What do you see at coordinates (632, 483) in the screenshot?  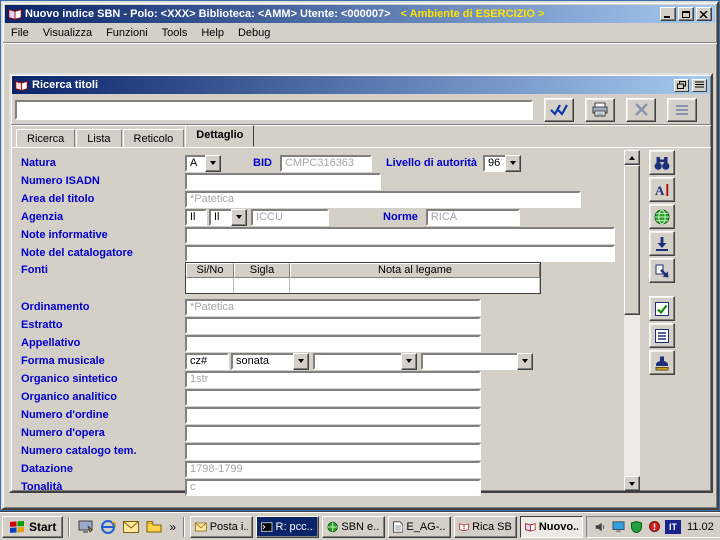 I see `scroll-down-button` at bounding box center [632, 483].